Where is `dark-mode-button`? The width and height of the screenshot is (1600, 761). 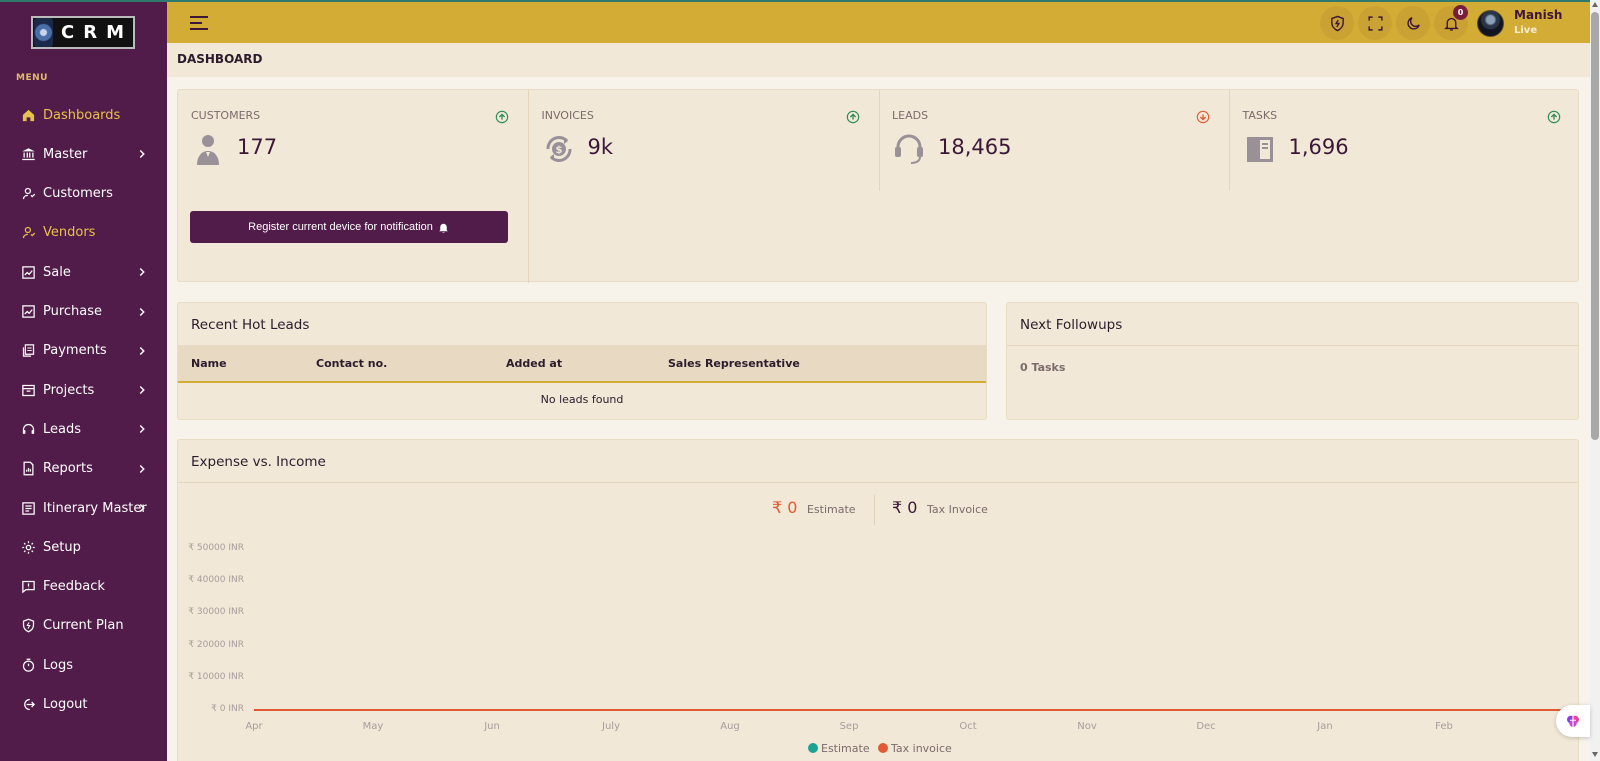
dark-mode-button is located at coordinates (1413, 23).